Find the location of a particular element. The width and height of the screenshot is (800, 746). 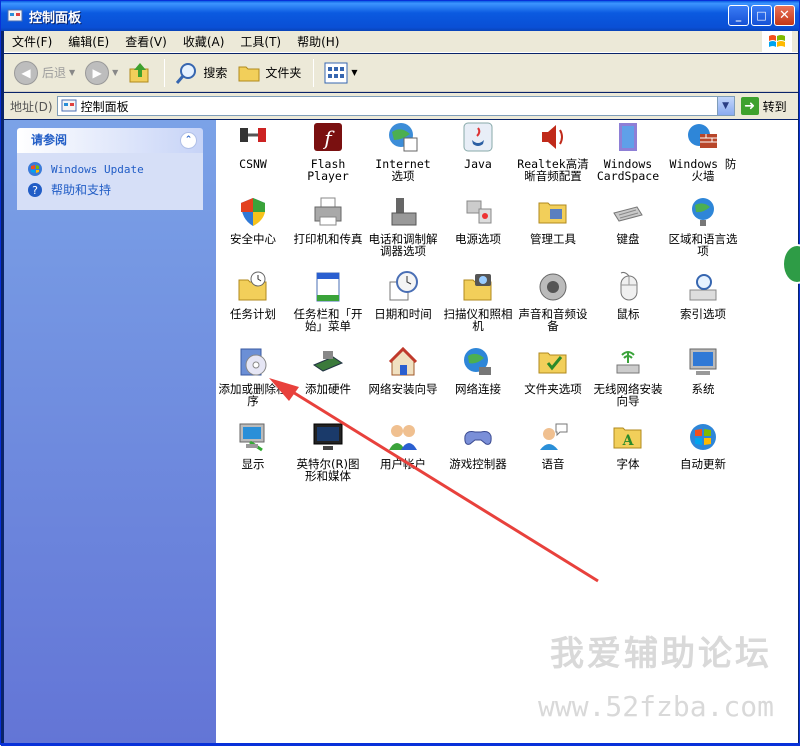

item-internet-options: Internet 选项 is located at coordinates (403, 151).